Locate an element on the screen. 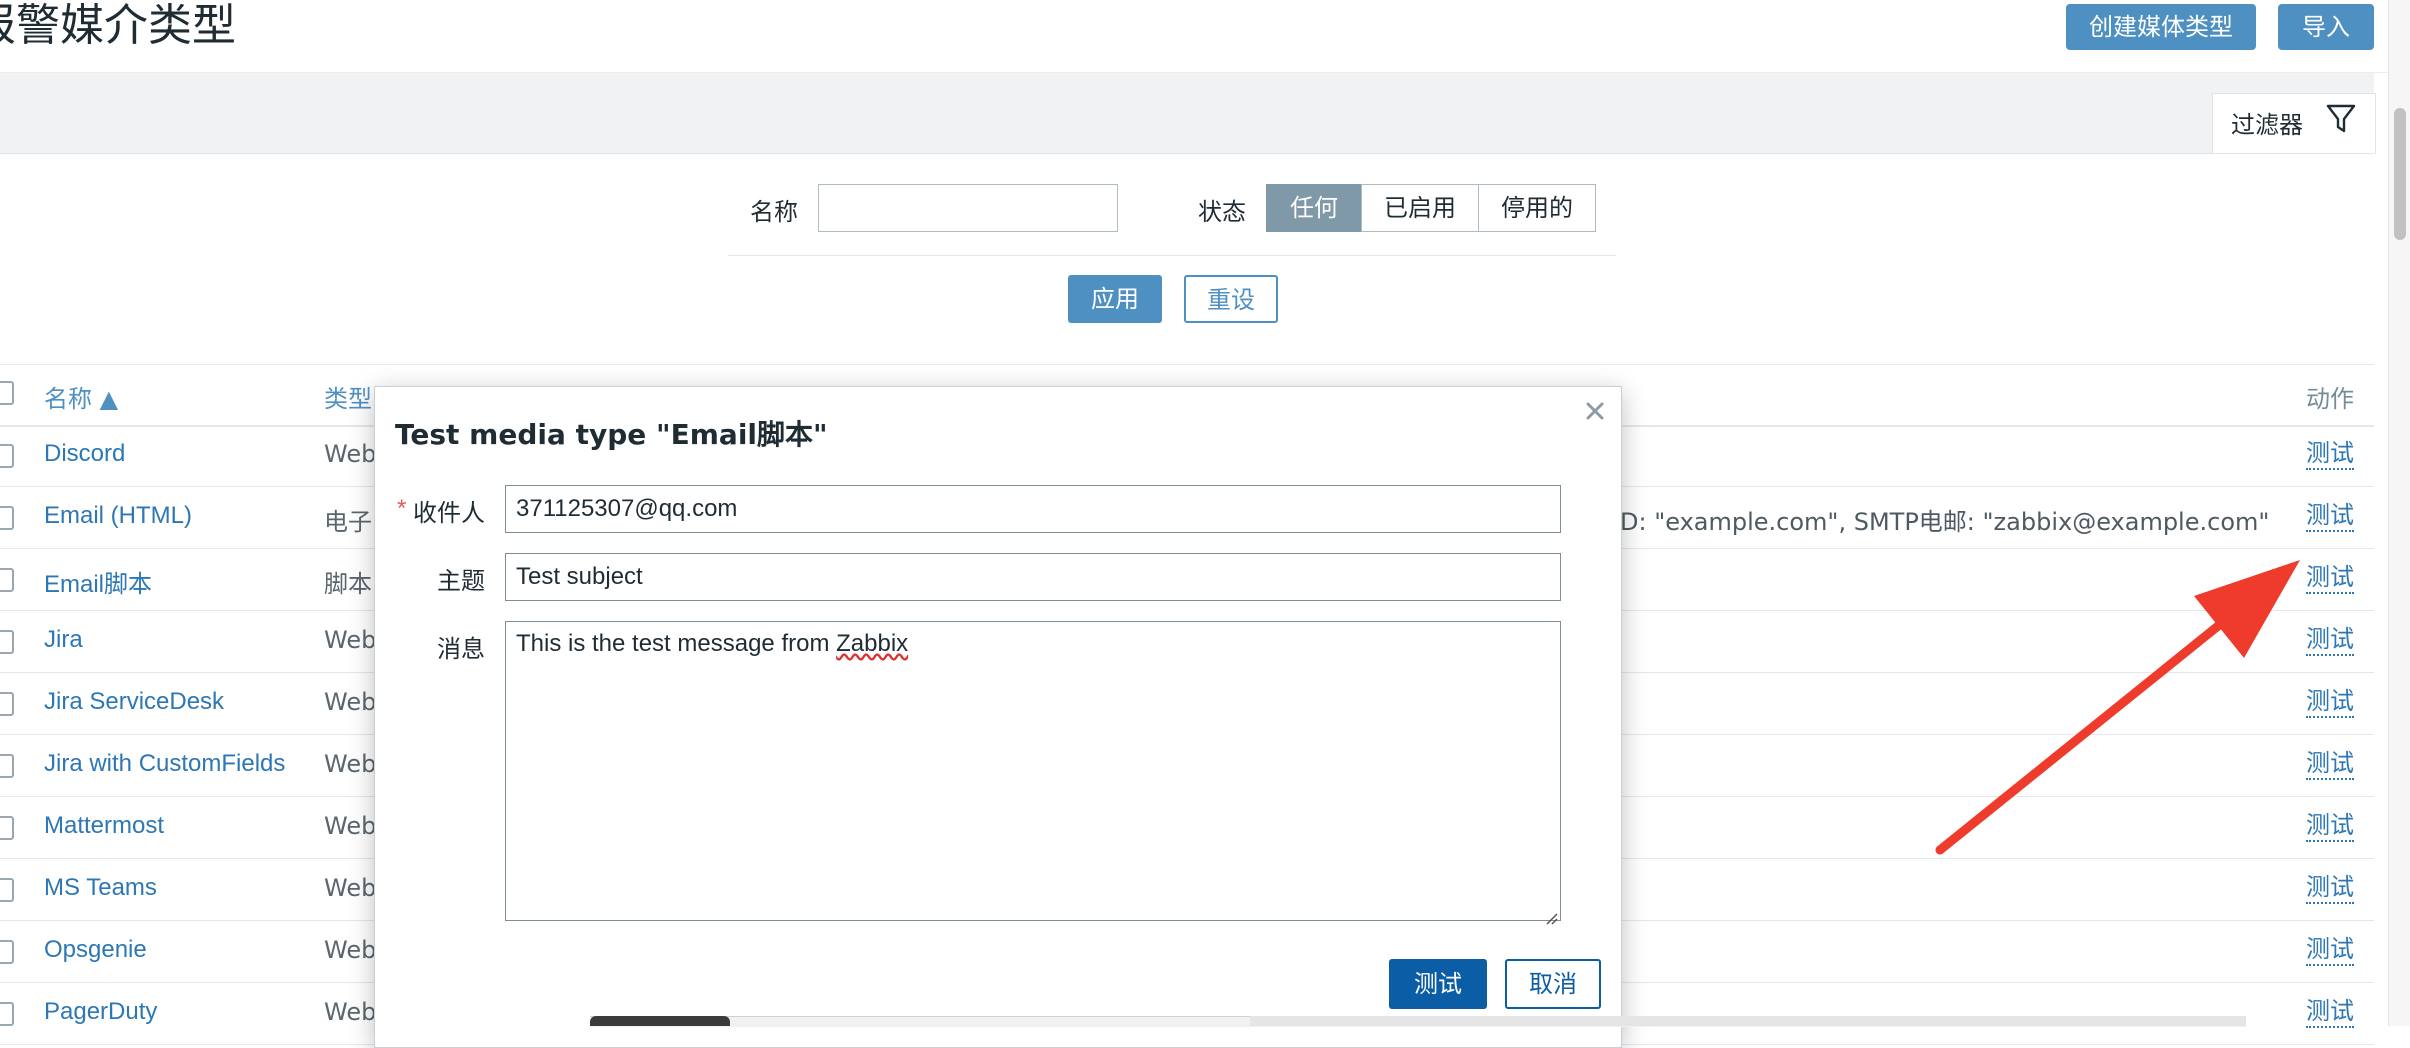 The image size is (2410, 1048). message-label: 消息 is located at coordinates (461, 649).